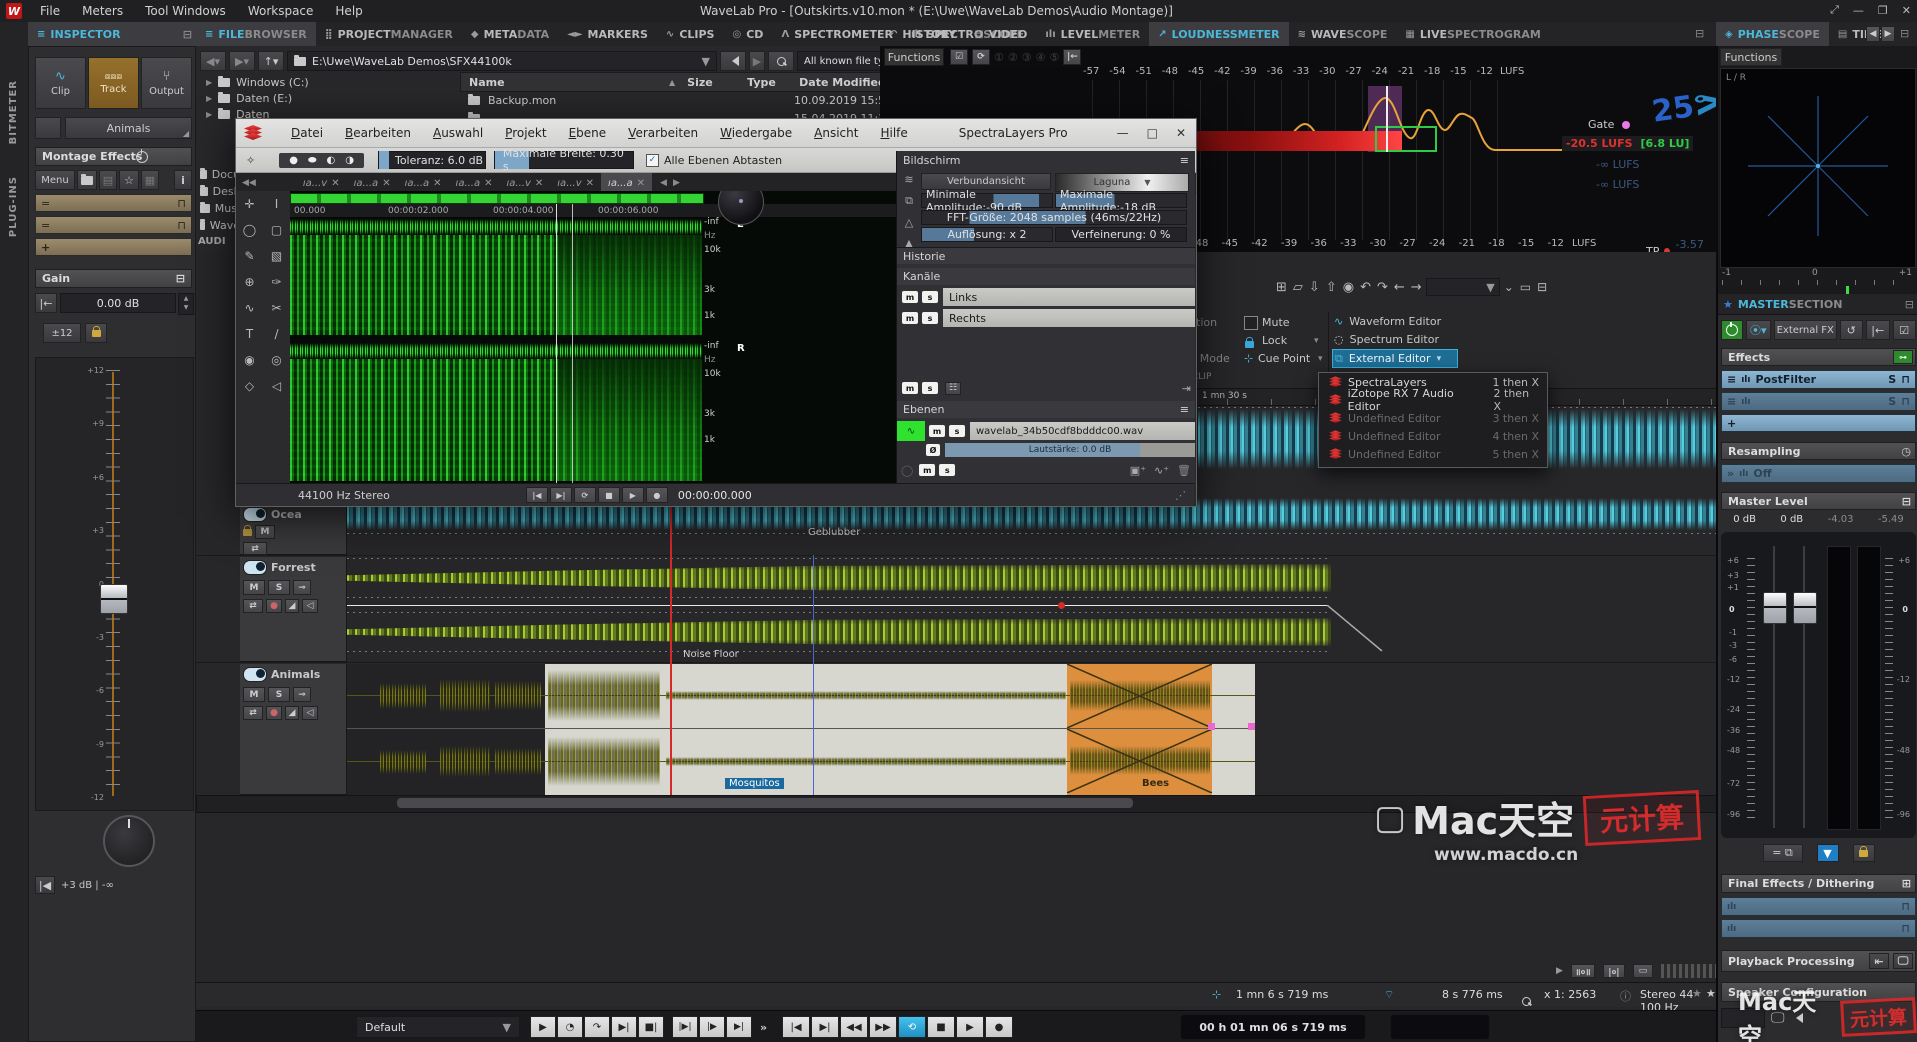 This screenshot has width=1917, height=1042. Describe the element at coordinates (46, 303) in the screenshot. I see `reset-gain-button: |←` at that location.